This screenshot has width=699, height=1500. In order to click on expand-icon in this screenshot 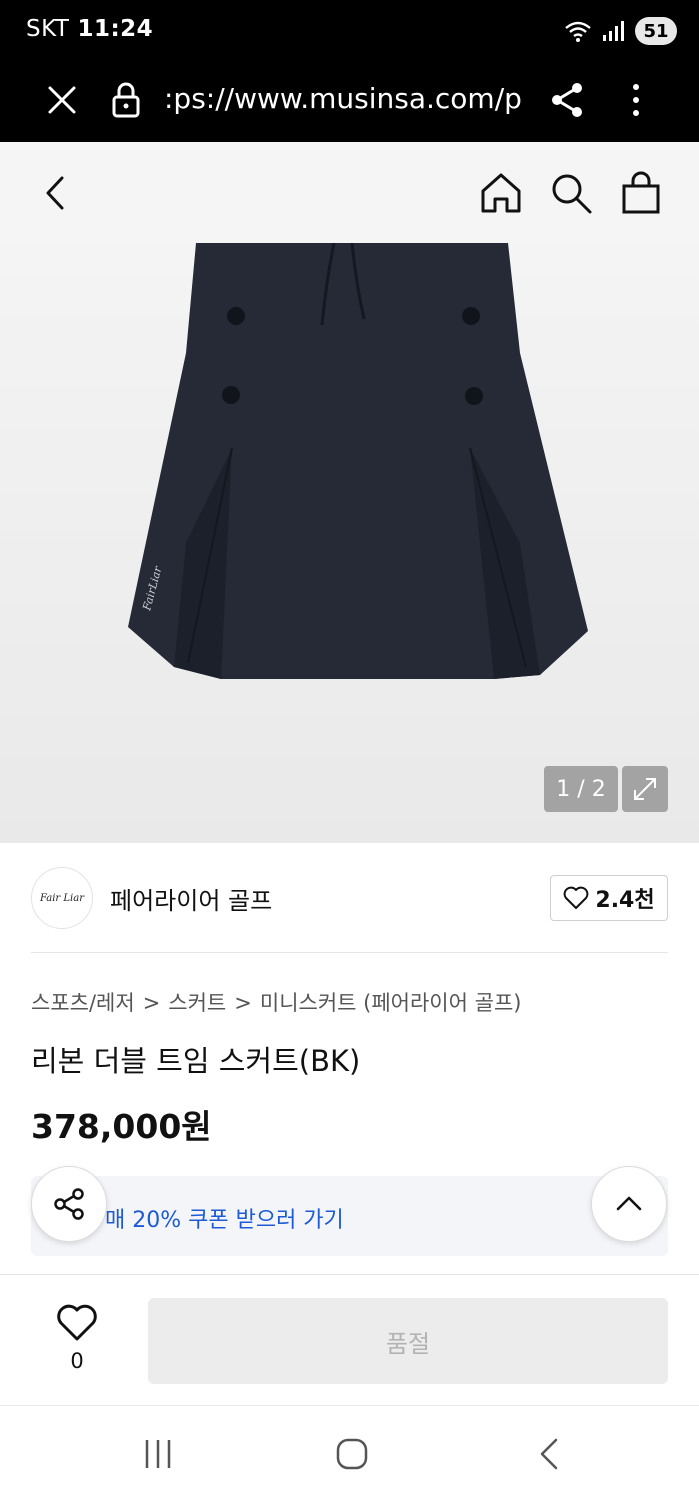, I will do `click(645, 789)`.